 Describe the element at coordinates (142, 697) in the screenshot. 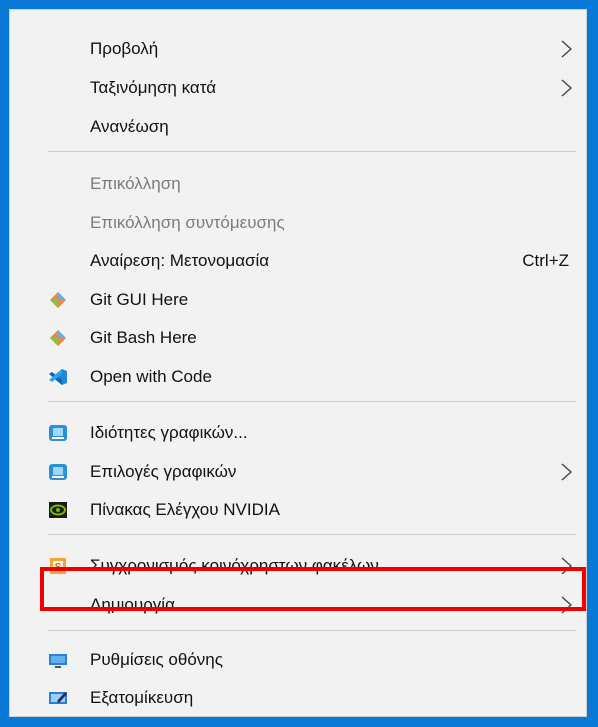

I see `menu-item-label: Εξατομίκευση` at that location.